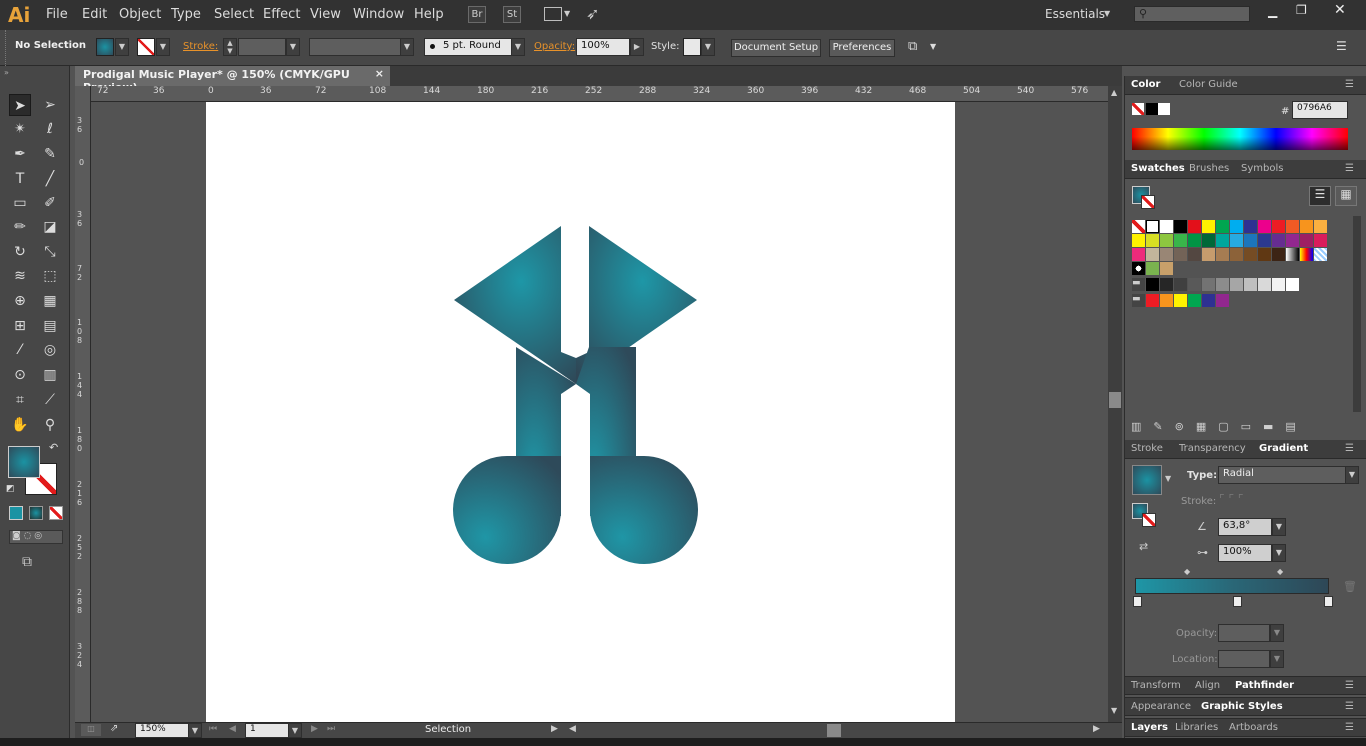 Image resolution: width=1366 pixels, height=746 pixels. I want to click on scale-tool-icon: ⤡, so click(50, 252).